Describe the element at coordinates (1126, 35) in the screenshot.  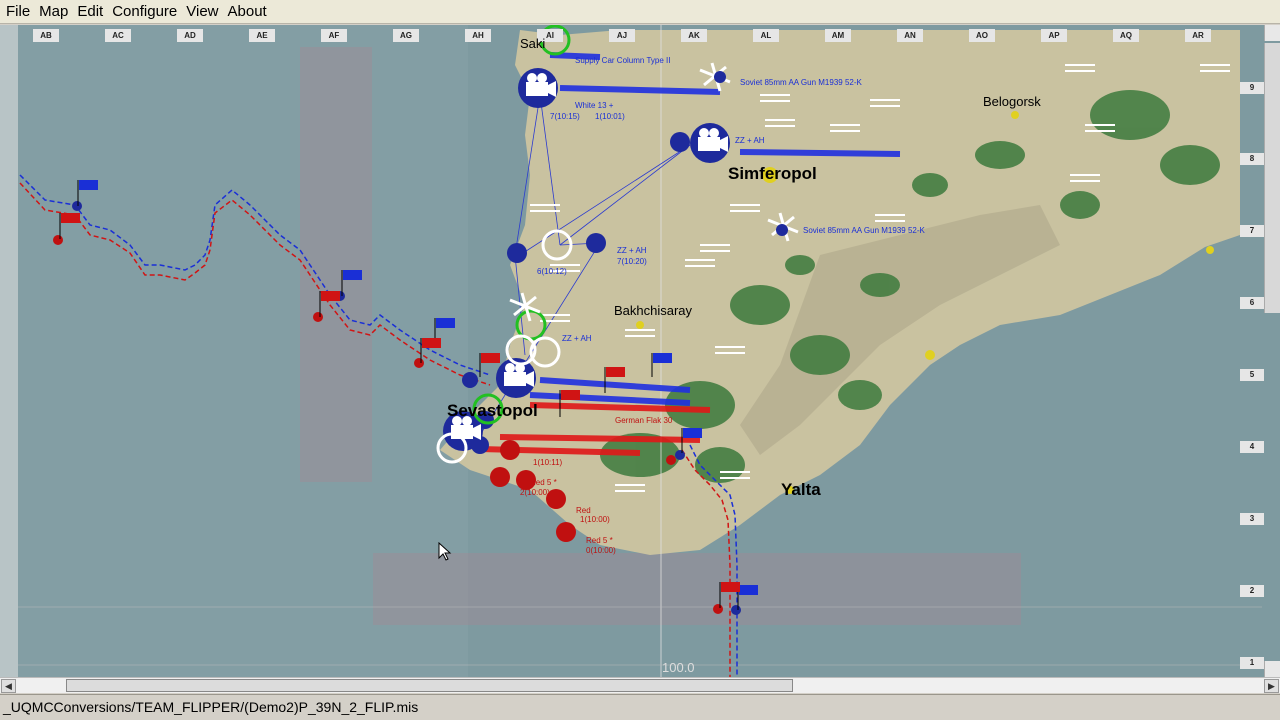
I see `grid-col-label: AQ` at that location.